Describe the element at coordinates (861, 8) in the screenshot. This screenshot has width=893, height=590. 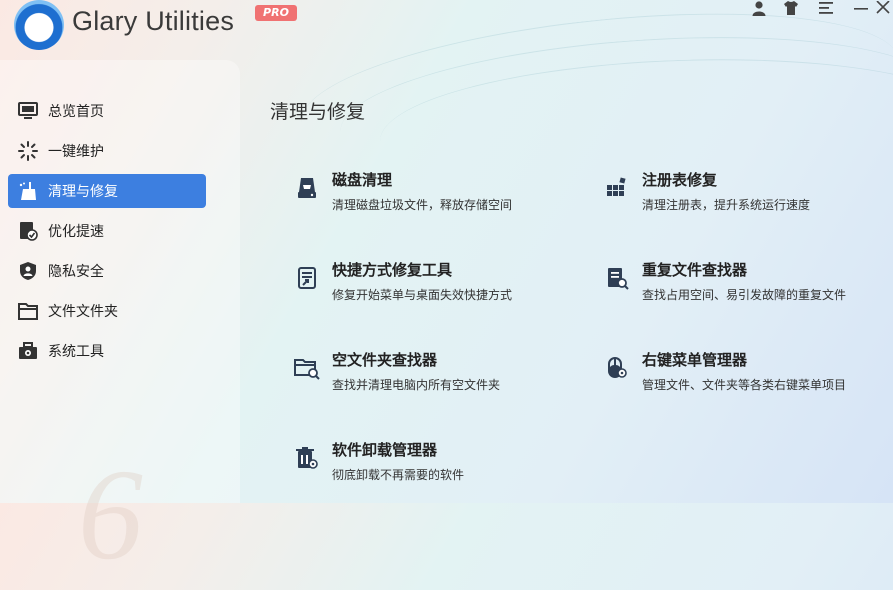
I see `minimize-icon` at that location.